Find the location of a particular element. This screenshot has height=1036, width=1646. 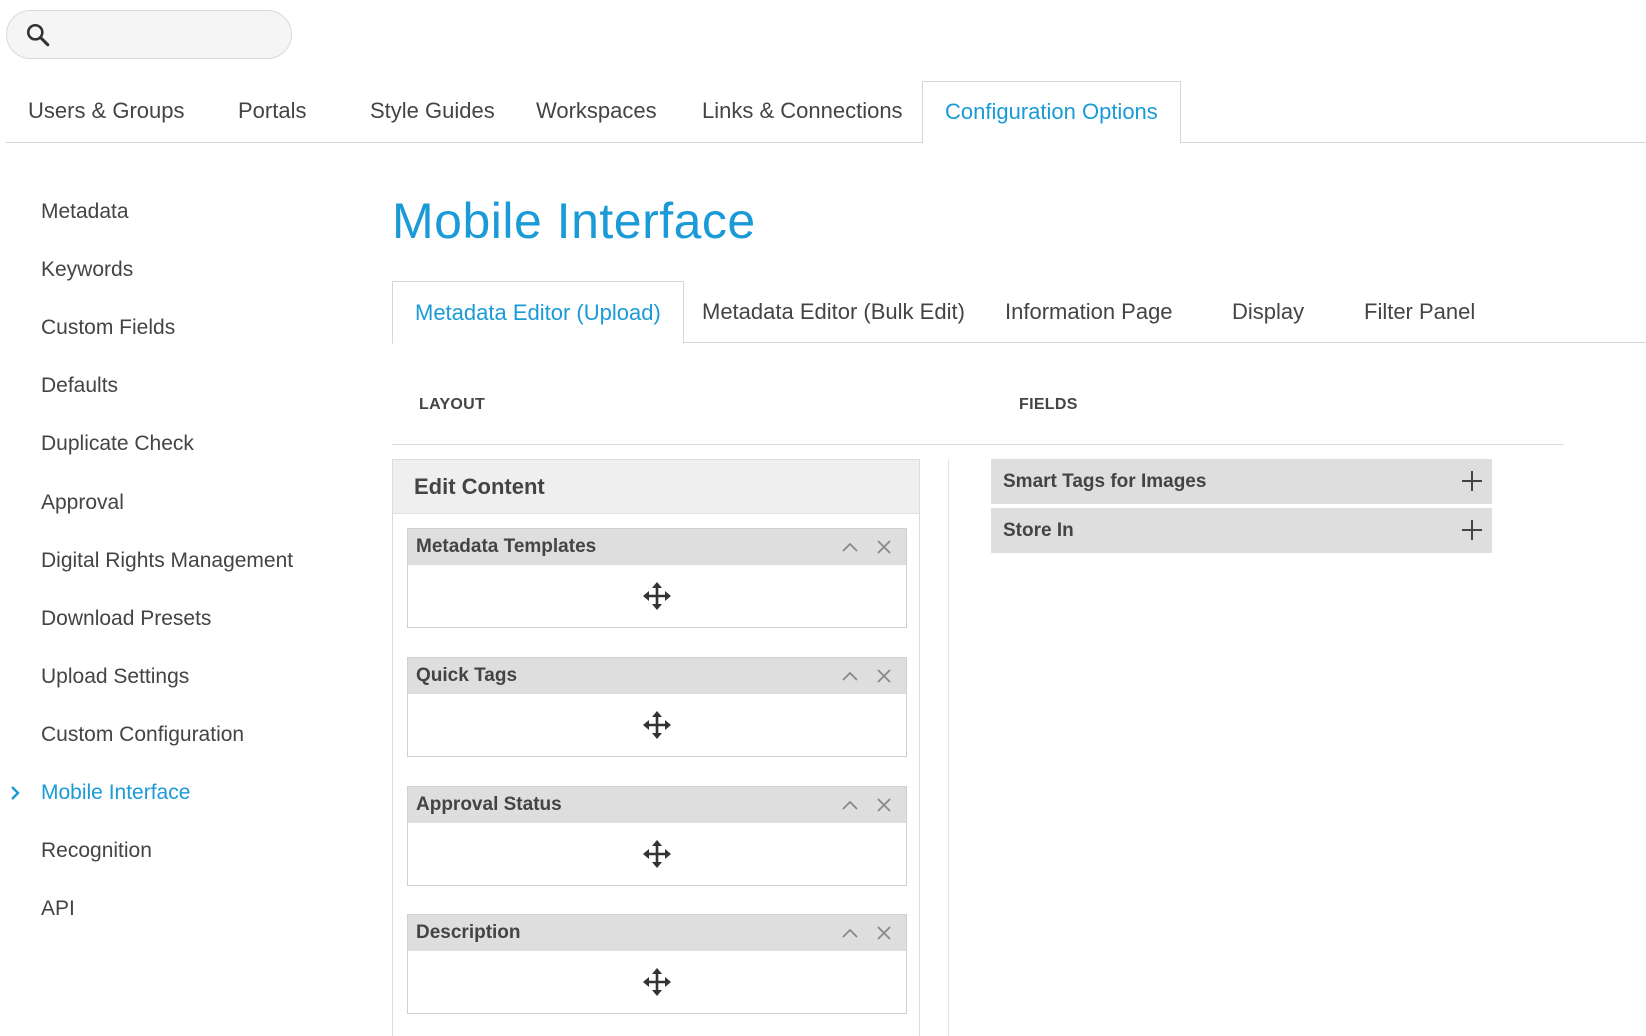

layout-card-label: Quick Tags is located at coordinates (467, 675).